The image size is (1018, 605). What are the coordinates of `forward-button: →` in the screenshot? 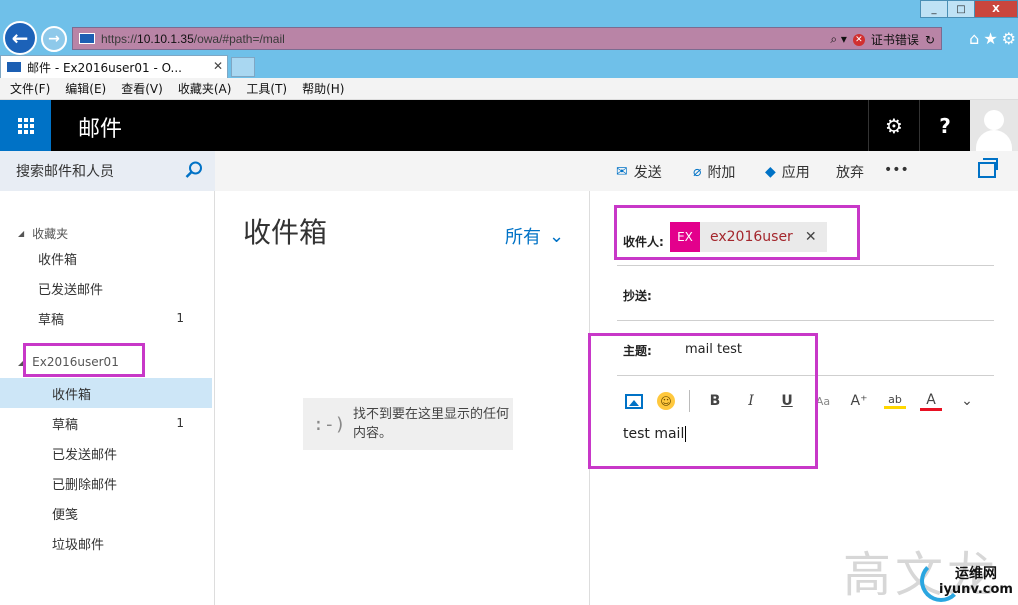 It's located at (54, 39).